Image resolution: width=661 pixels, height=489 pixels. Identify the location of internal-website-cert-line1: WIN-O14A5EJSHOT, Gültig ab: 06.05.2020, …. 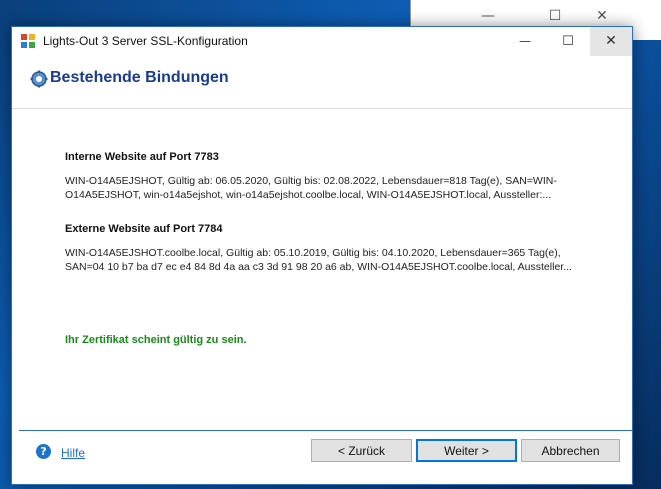
(311, 181).